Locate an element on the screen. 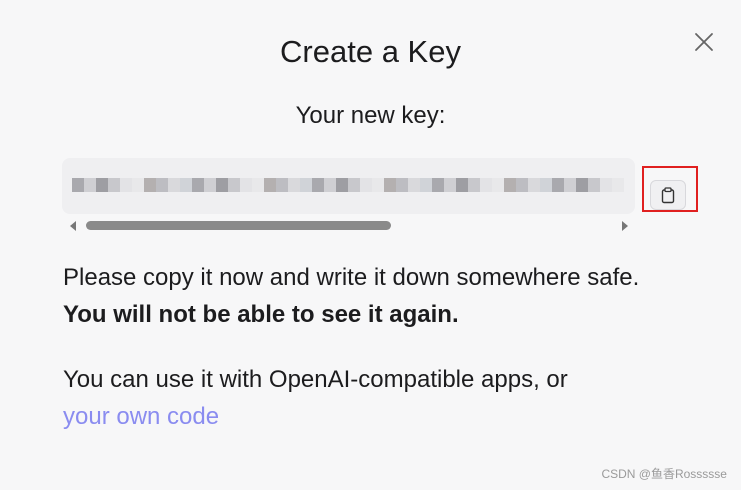 The height and width of the screenshot is (490, 741). obscured-key-value is located at coordinates (348, 185).